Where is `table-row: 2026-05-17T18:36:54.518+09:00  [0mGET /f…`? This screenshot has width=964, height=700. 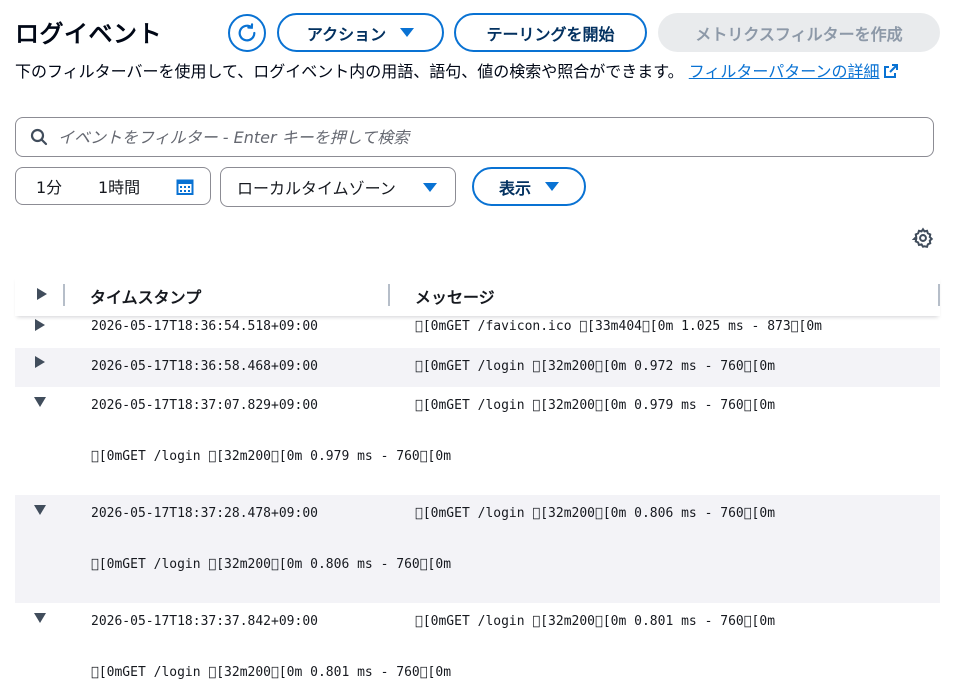 table-row: 2026-05-17T18:36:54.518+09:00  [0mGET /f… is located at coordinates (477, 332).